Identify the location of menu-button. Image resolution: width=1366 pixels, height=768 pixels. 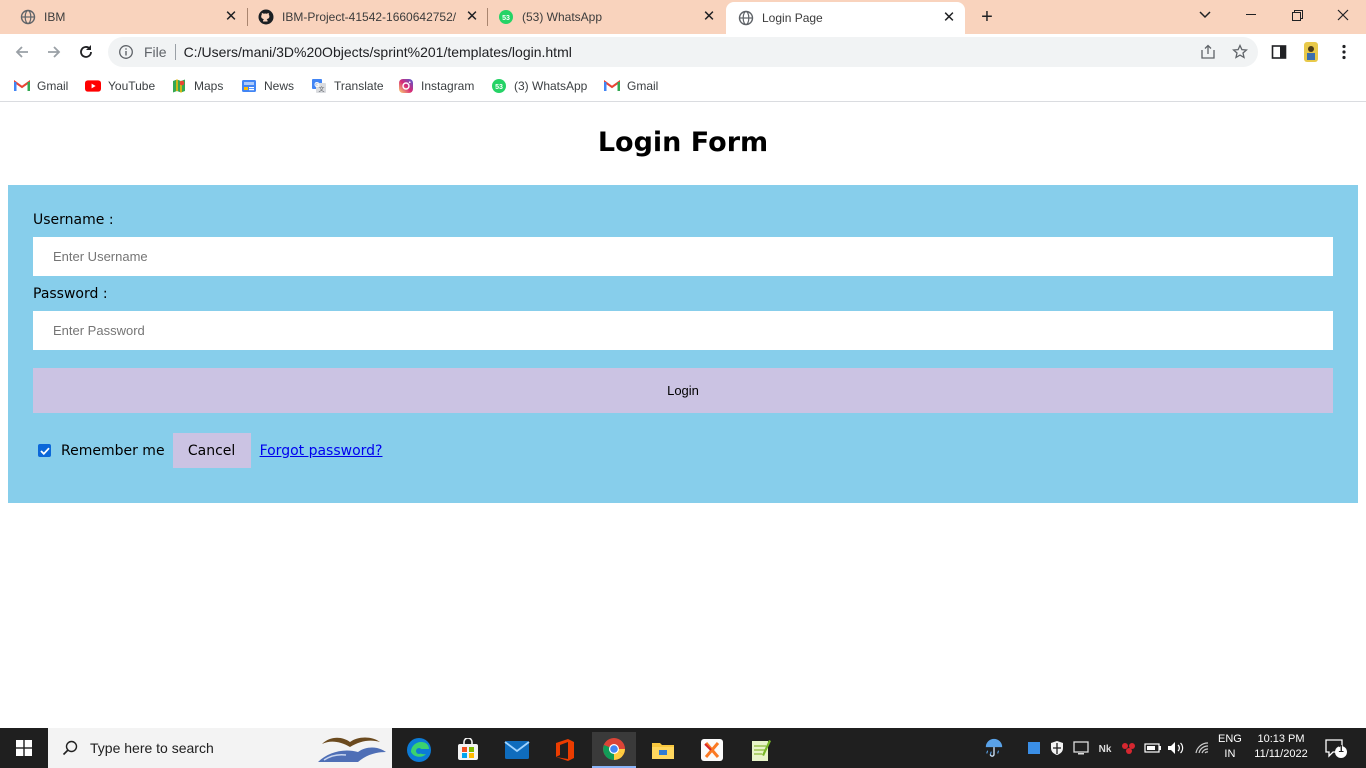
(1344, 52).